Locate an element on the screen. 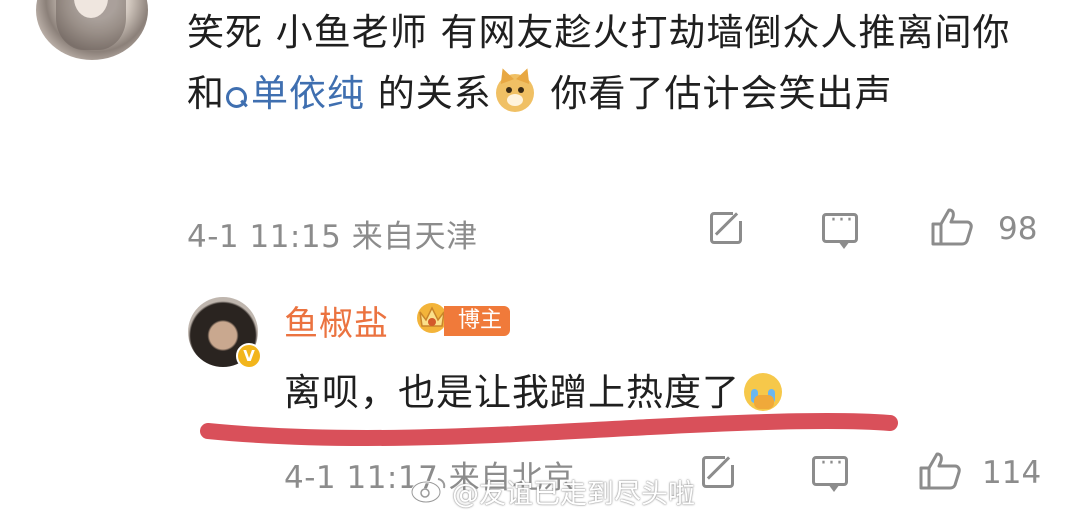 The image size is (1076, 516). blogger-badge: 博主 is located at coordinates (477, 321).